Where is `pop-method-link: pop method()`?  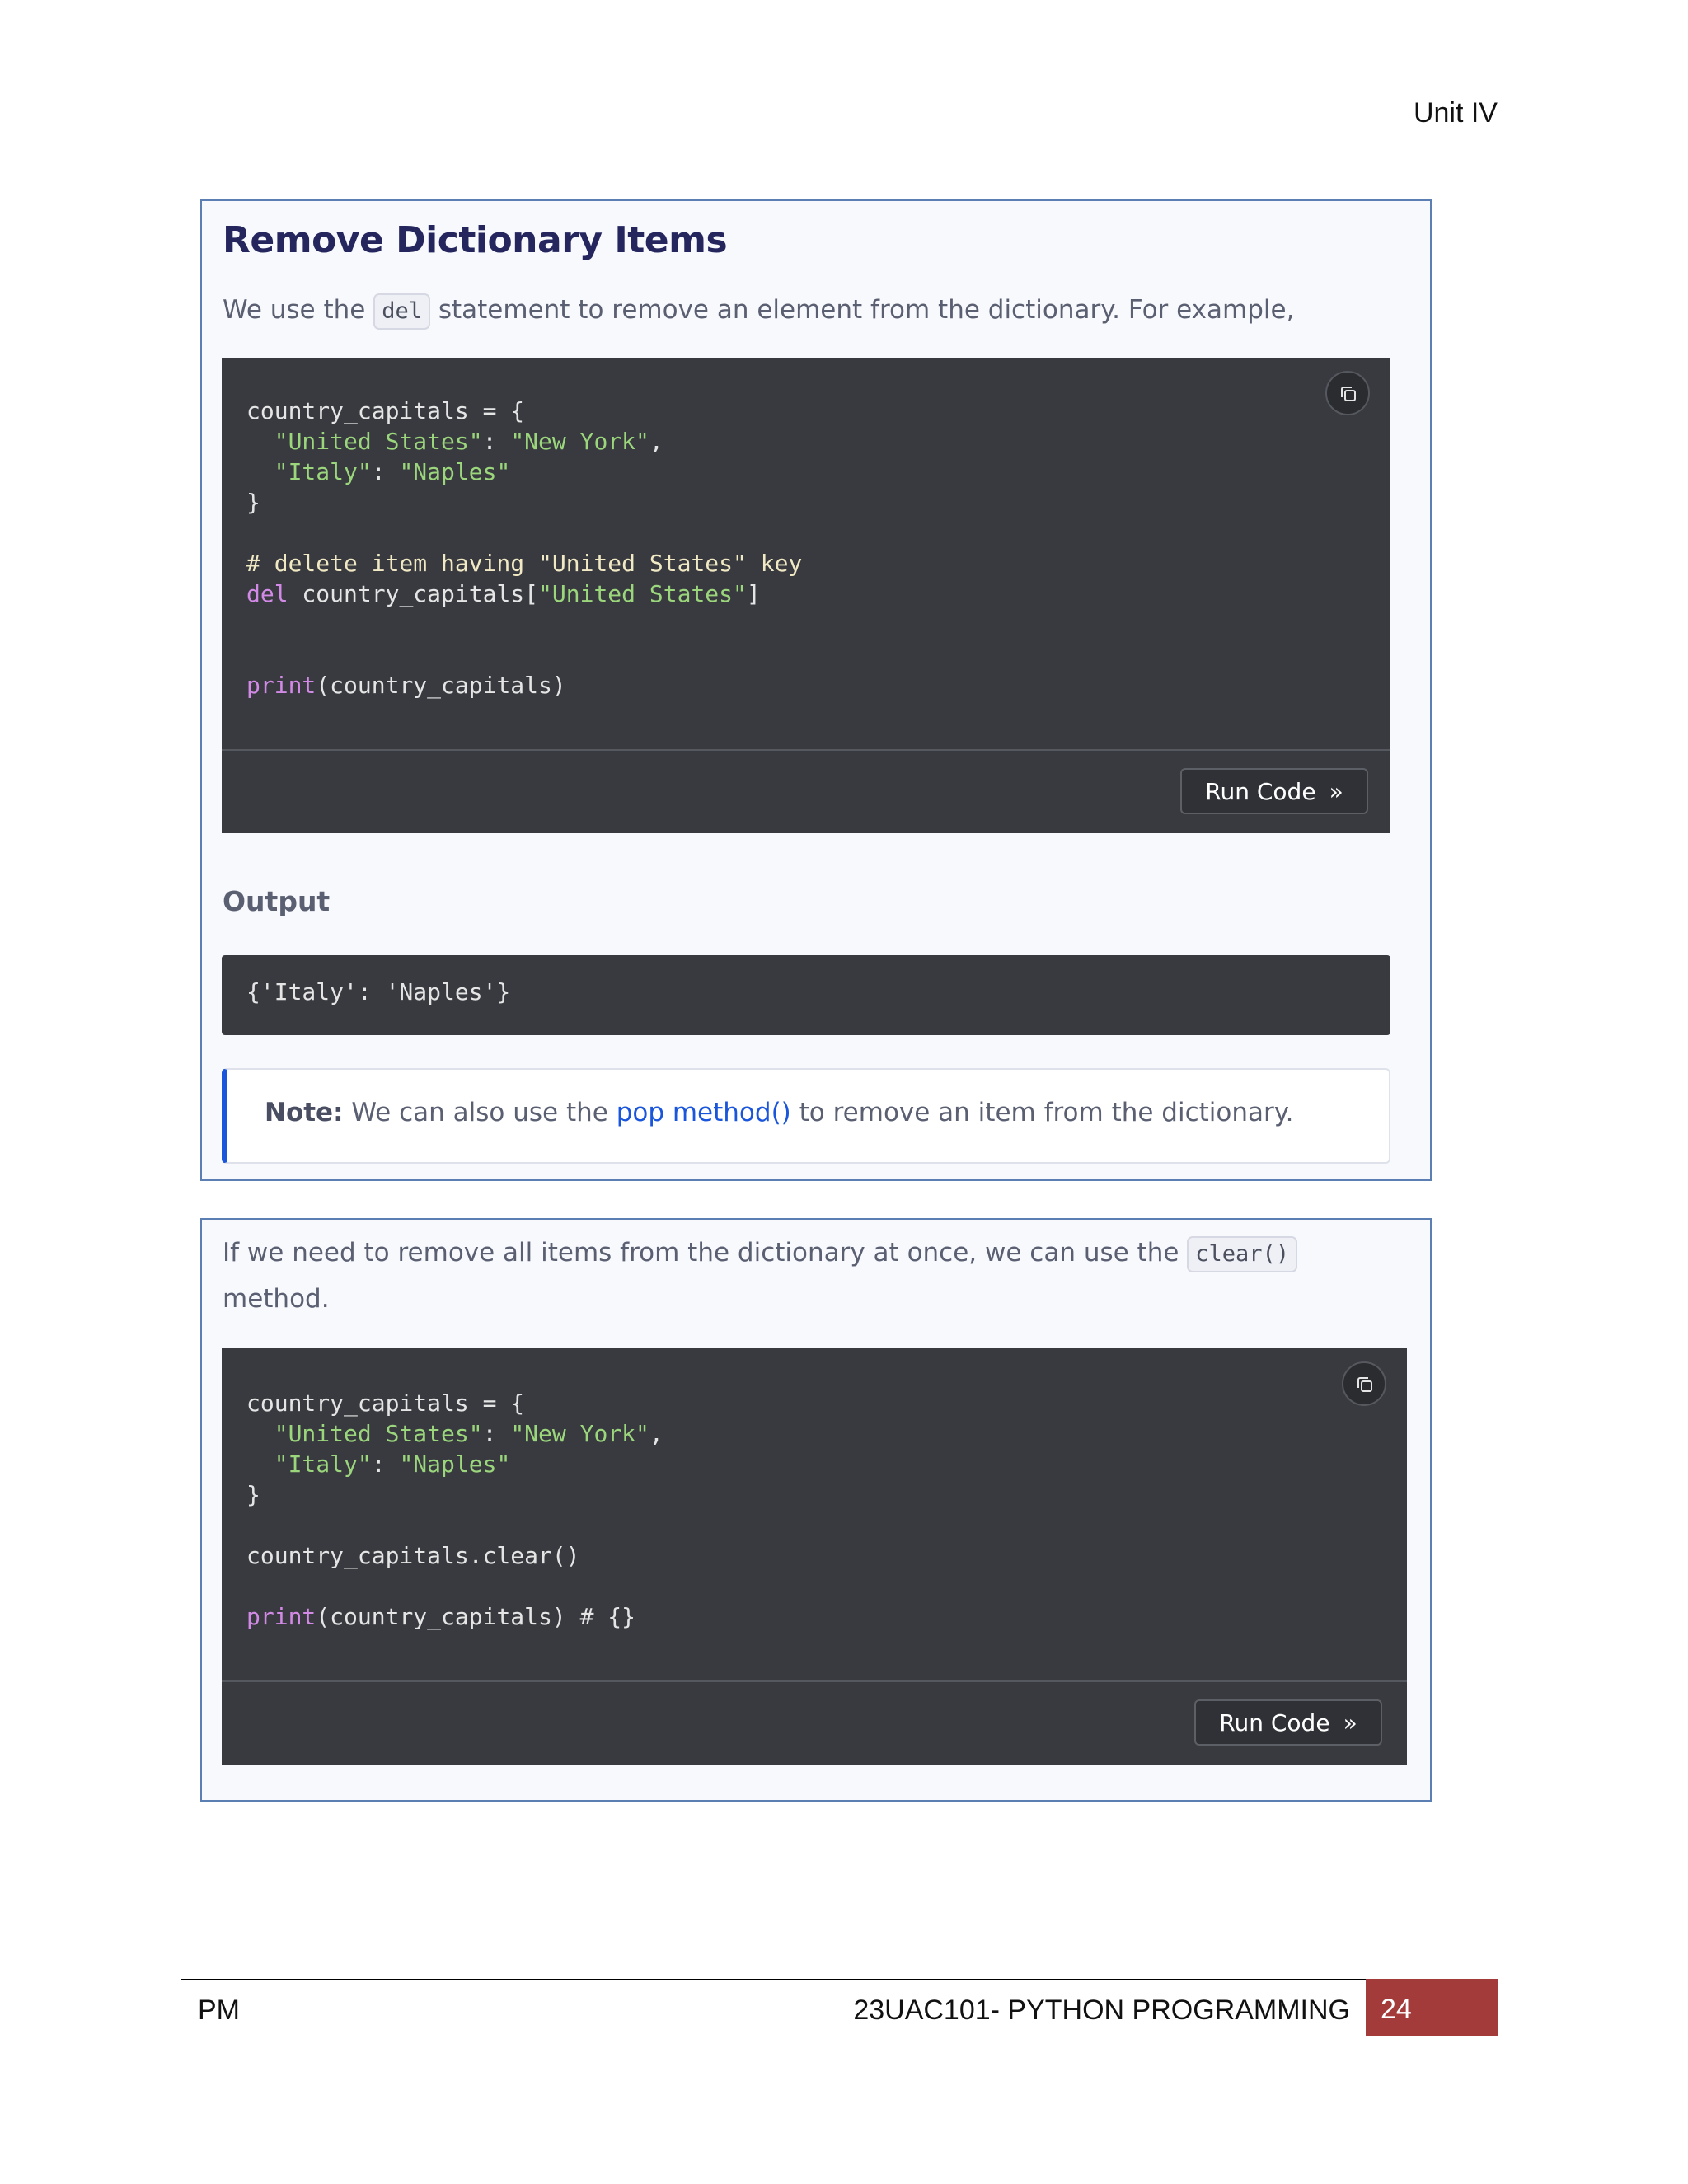
pop-method-link: pop method() is located at coordinates (704, 1112).